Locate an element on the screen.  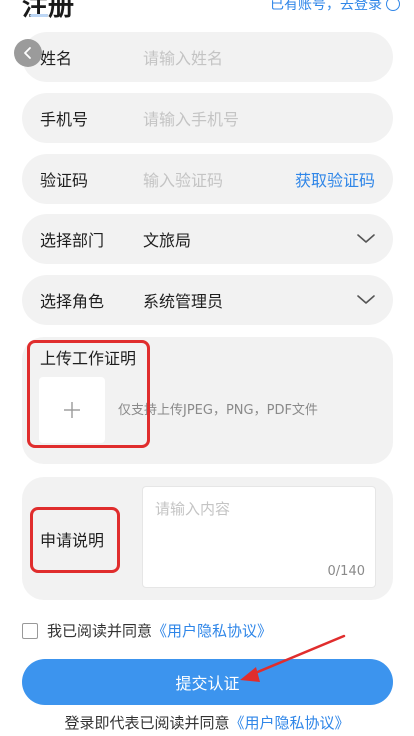
phone-field: 手机号 请输入手机号 is located at coordinates (207, 118).